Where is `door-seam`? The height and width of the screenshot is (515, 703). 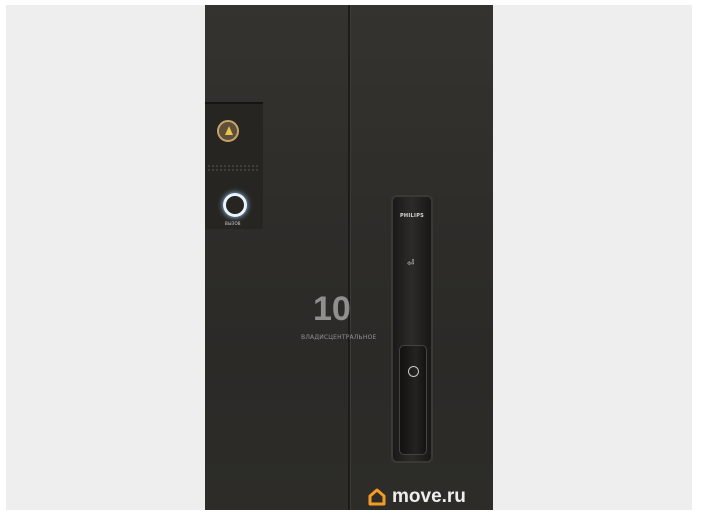 door-seam is located at coordinates (349, 257).